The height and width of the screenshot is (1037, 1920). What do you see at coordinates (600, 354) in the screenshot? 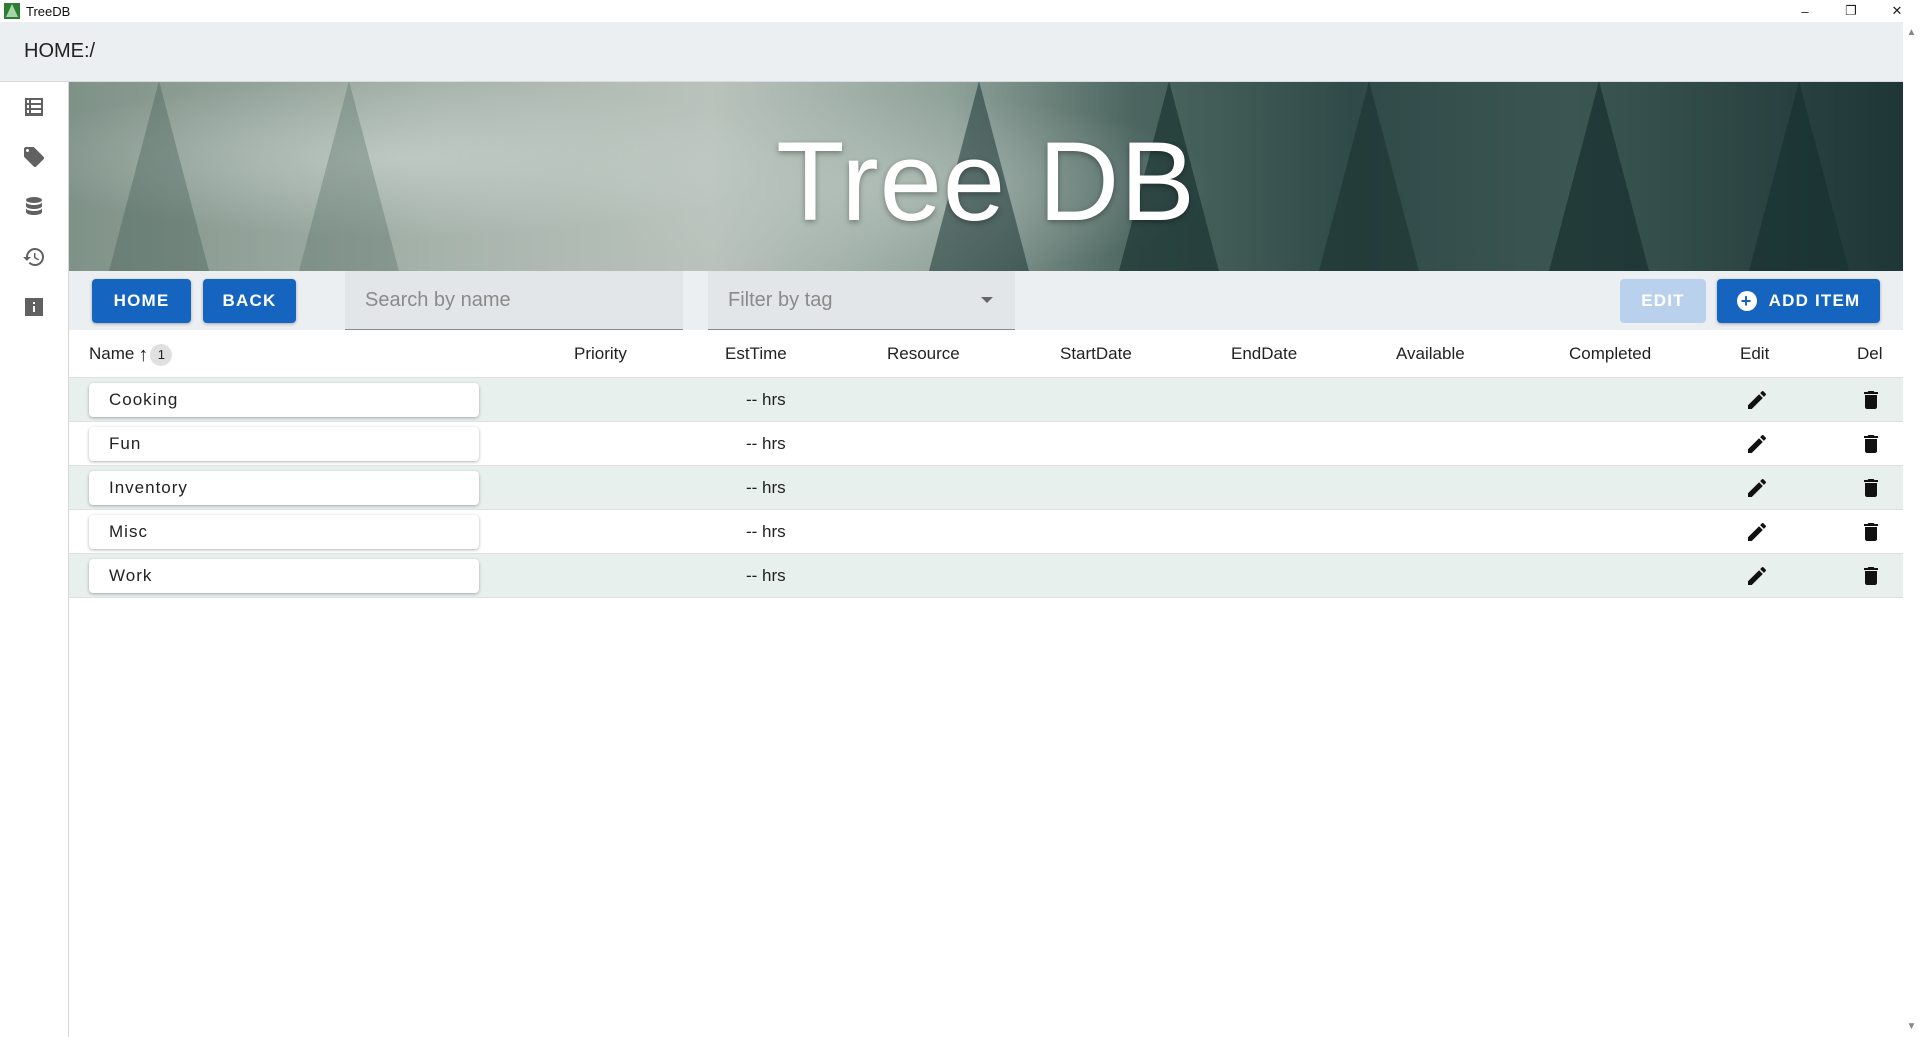
I see `column-header-priority: Priority` at bounding box center [600, 354].